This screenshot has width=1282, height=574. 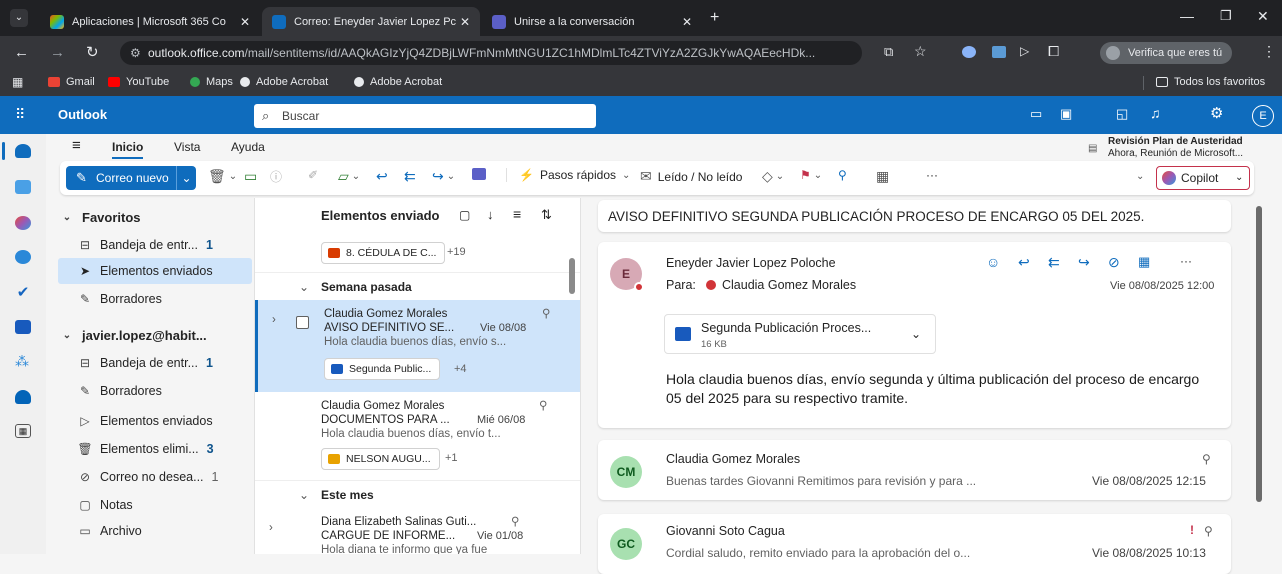 I want to click on report-button: ⓘ, so click(x=276, y=176).